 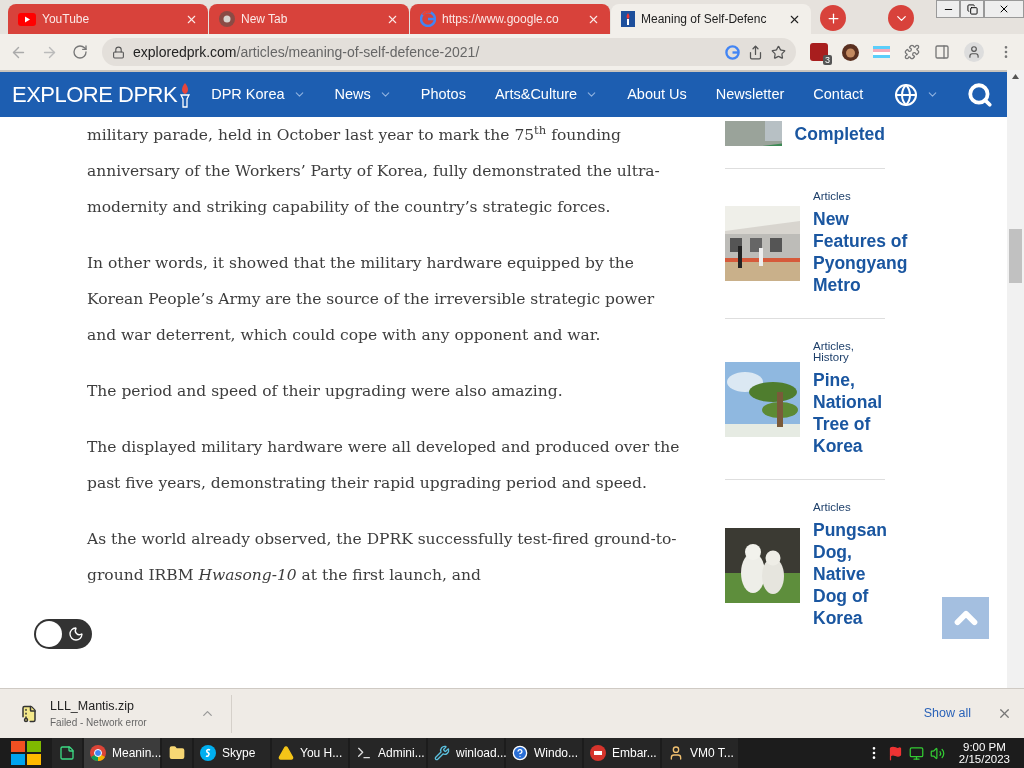 I want to click on taskbar-button: Skype, so click(x=232, y=753).